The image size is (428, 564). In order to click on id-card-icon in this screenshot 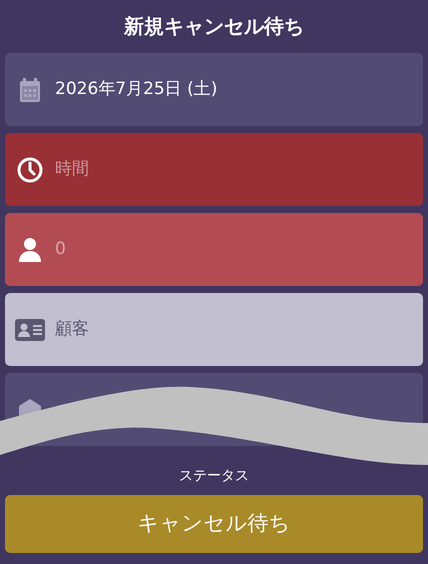, I will do `click(30, 329)`.